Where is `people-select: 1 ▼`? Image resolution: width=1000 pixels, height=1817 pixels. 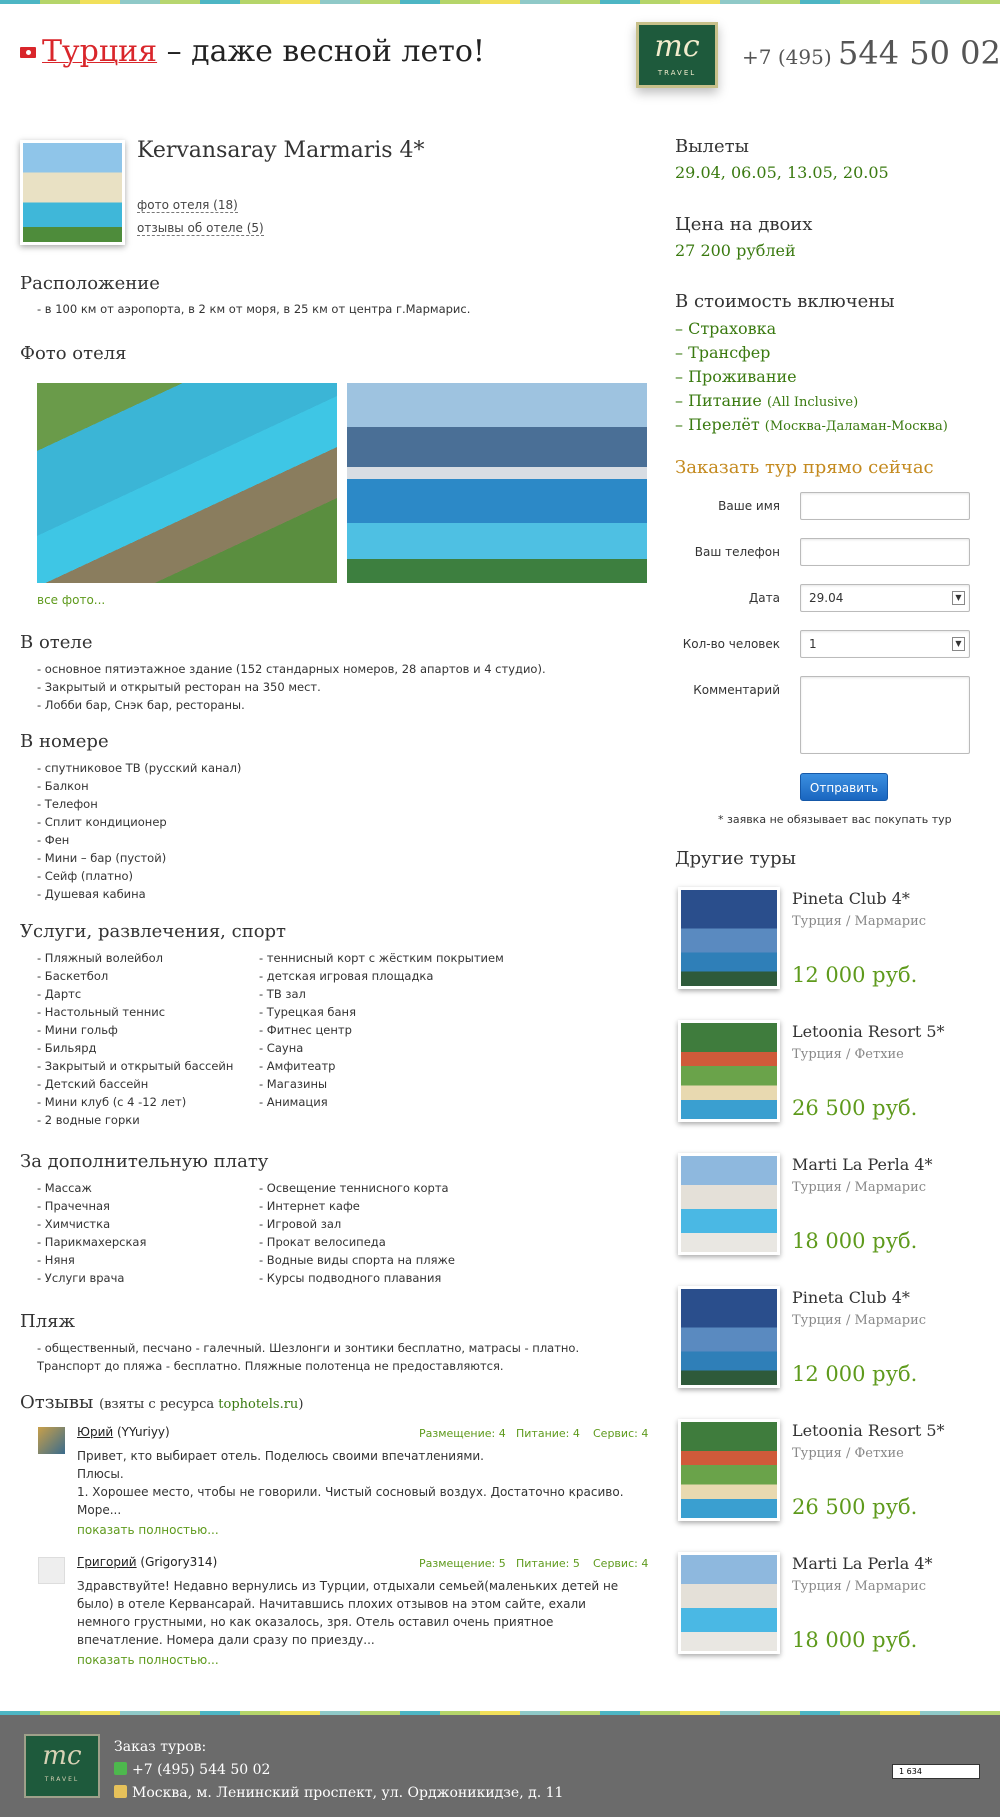 people-select: 1 ▼ is located at coordinates (885, 644).